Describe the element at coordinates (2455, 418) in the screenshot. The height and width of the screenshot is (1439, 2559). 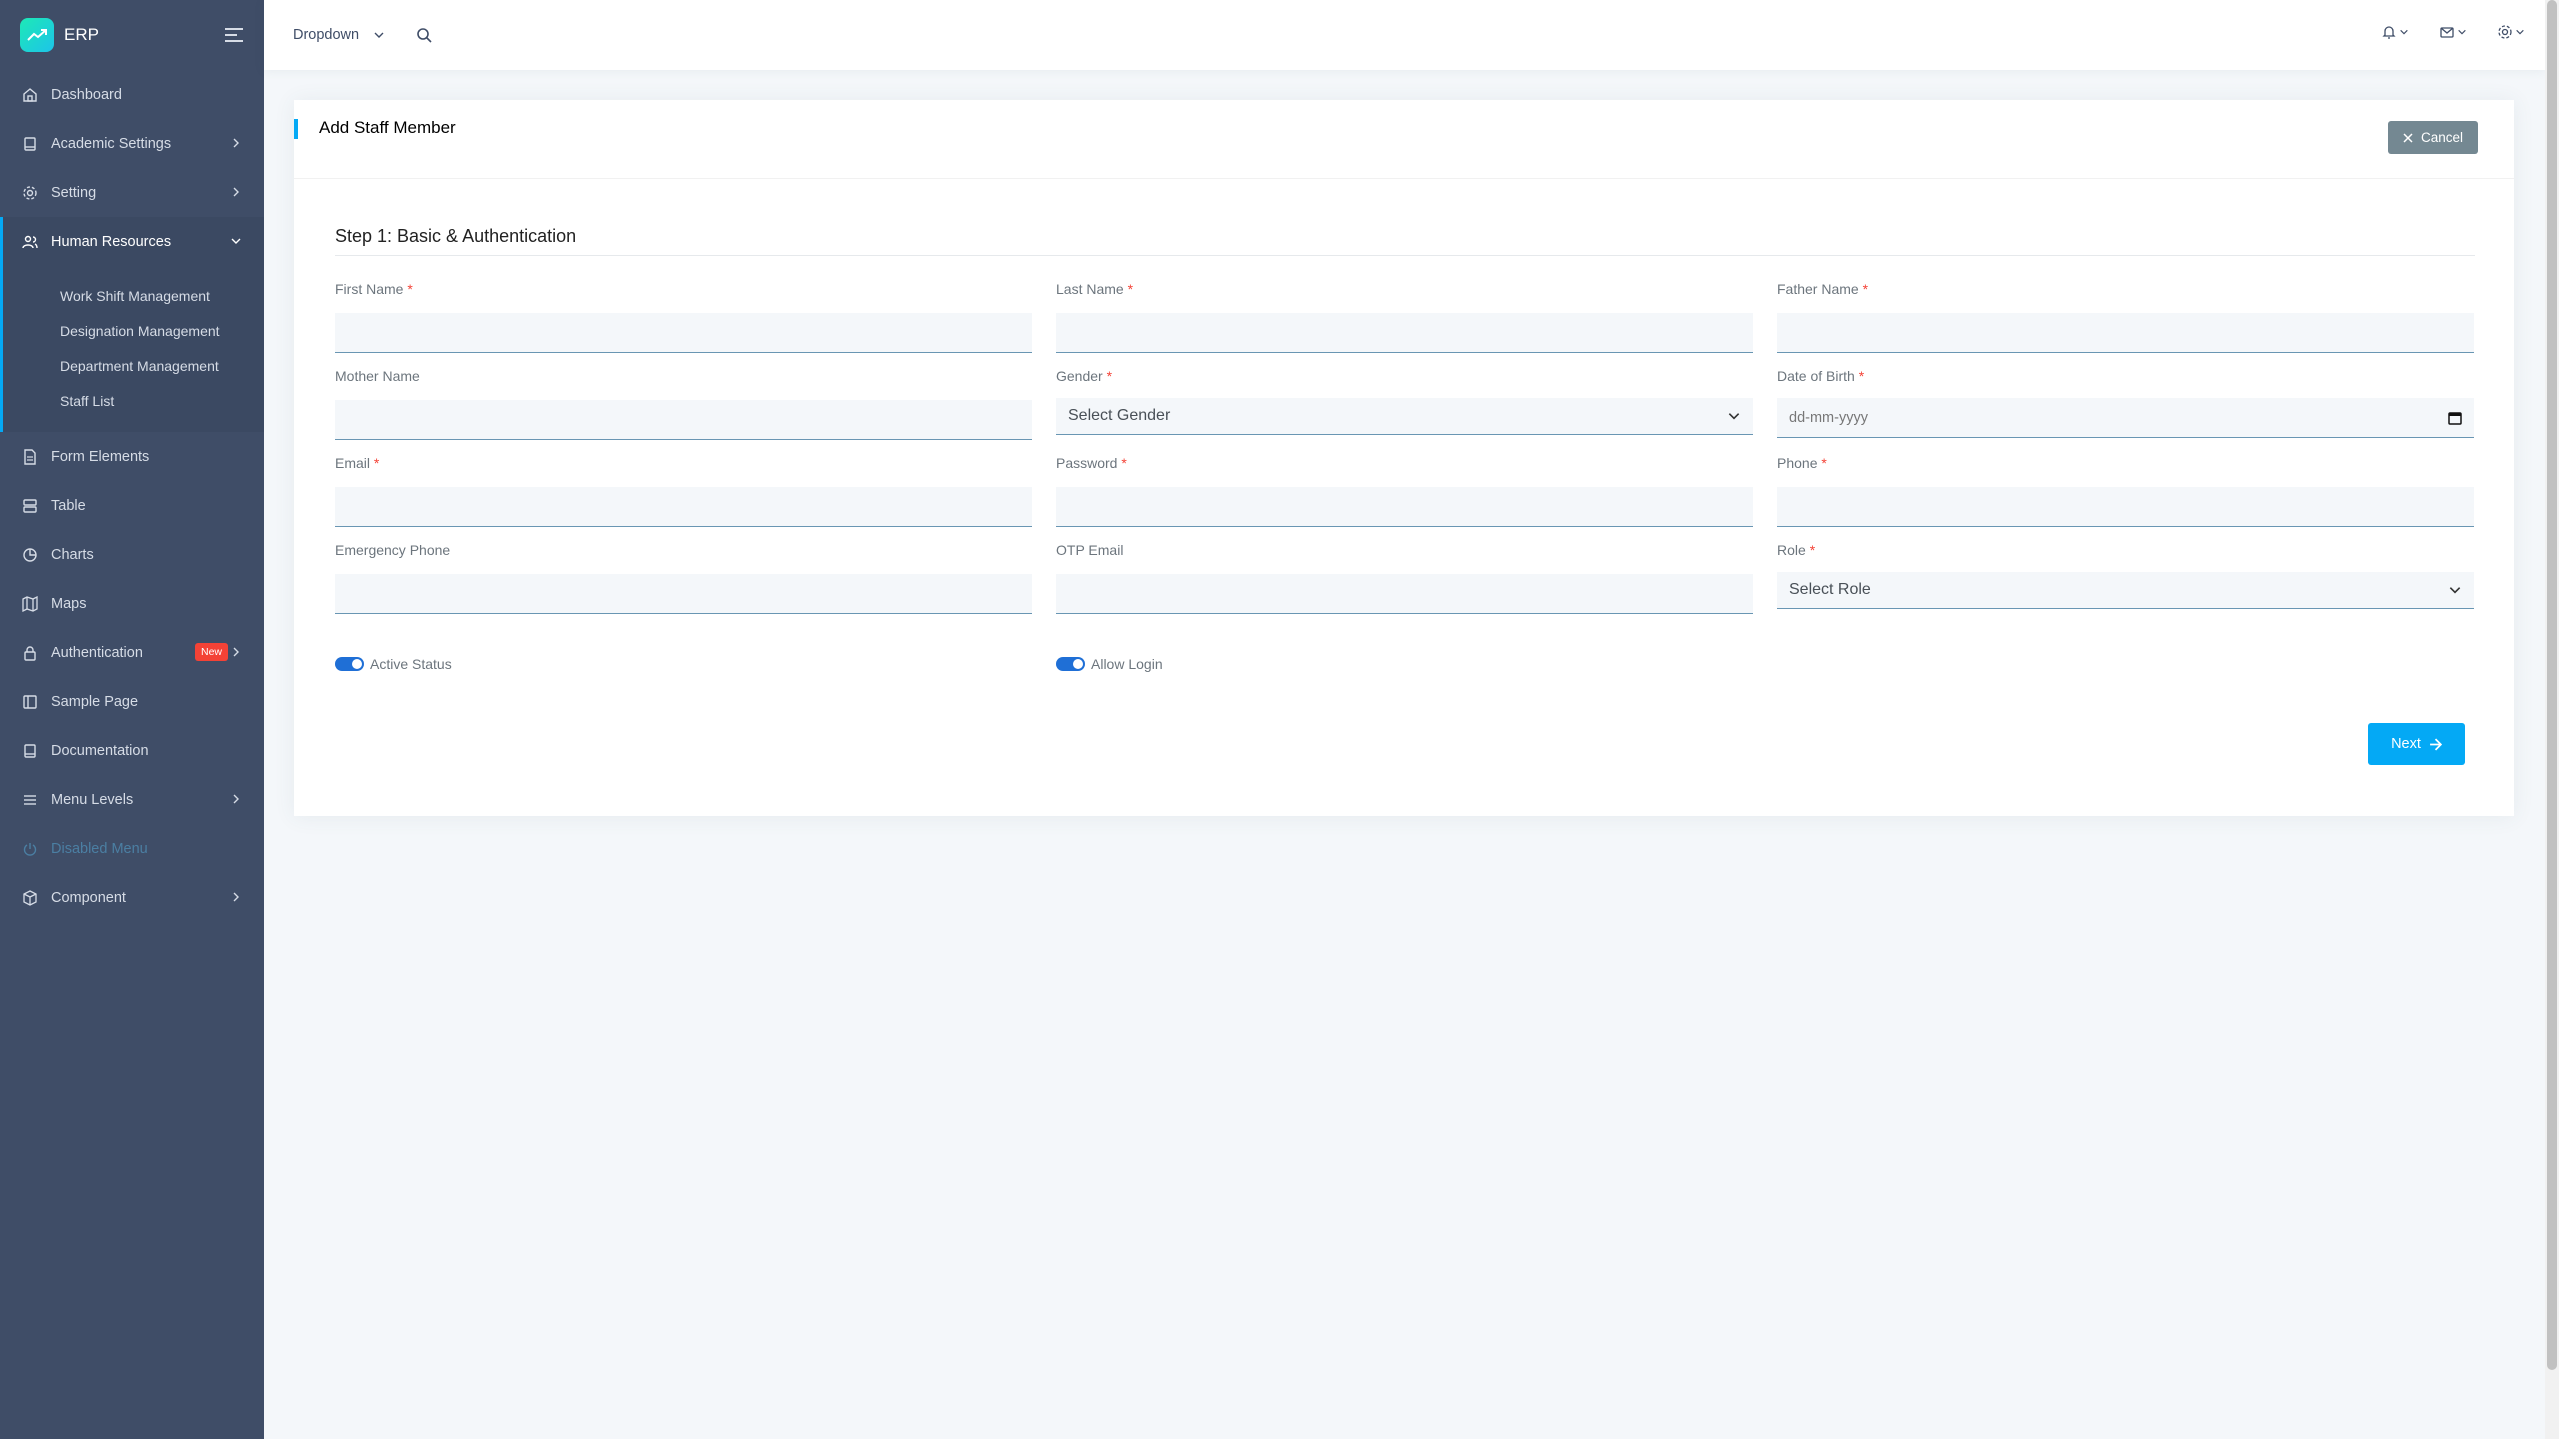
I see `calendar-icon` at that location.